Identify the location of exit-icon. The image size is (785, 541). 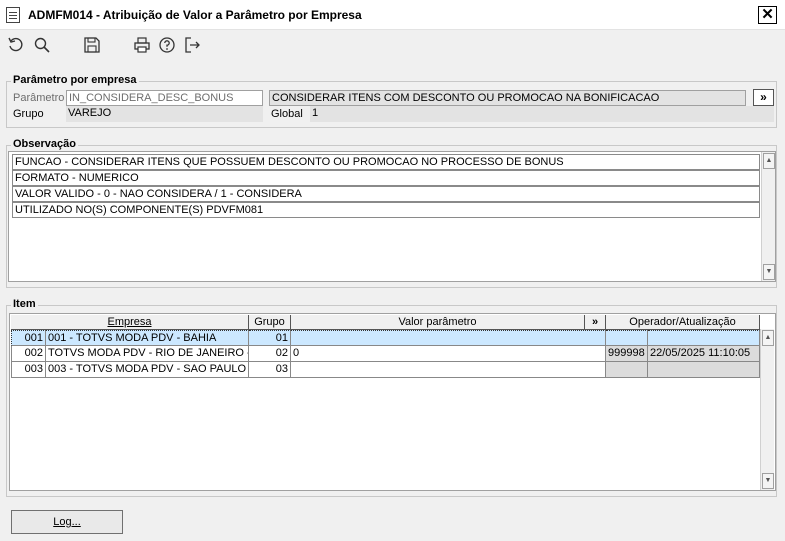
(192, 45).